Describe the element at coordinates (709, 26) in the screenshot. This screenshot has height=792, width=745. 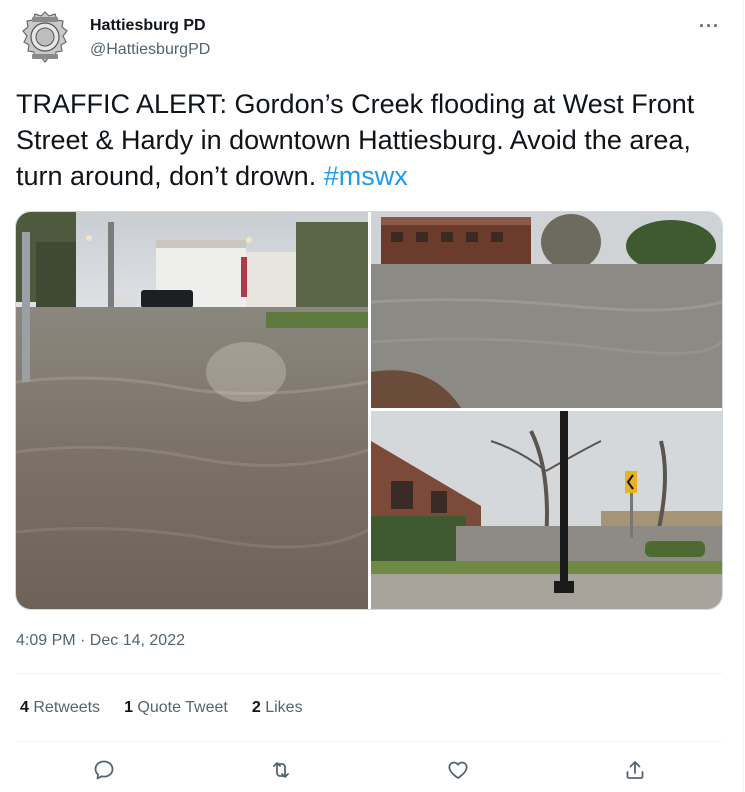
I see `more-options-icon: ···` at that location.